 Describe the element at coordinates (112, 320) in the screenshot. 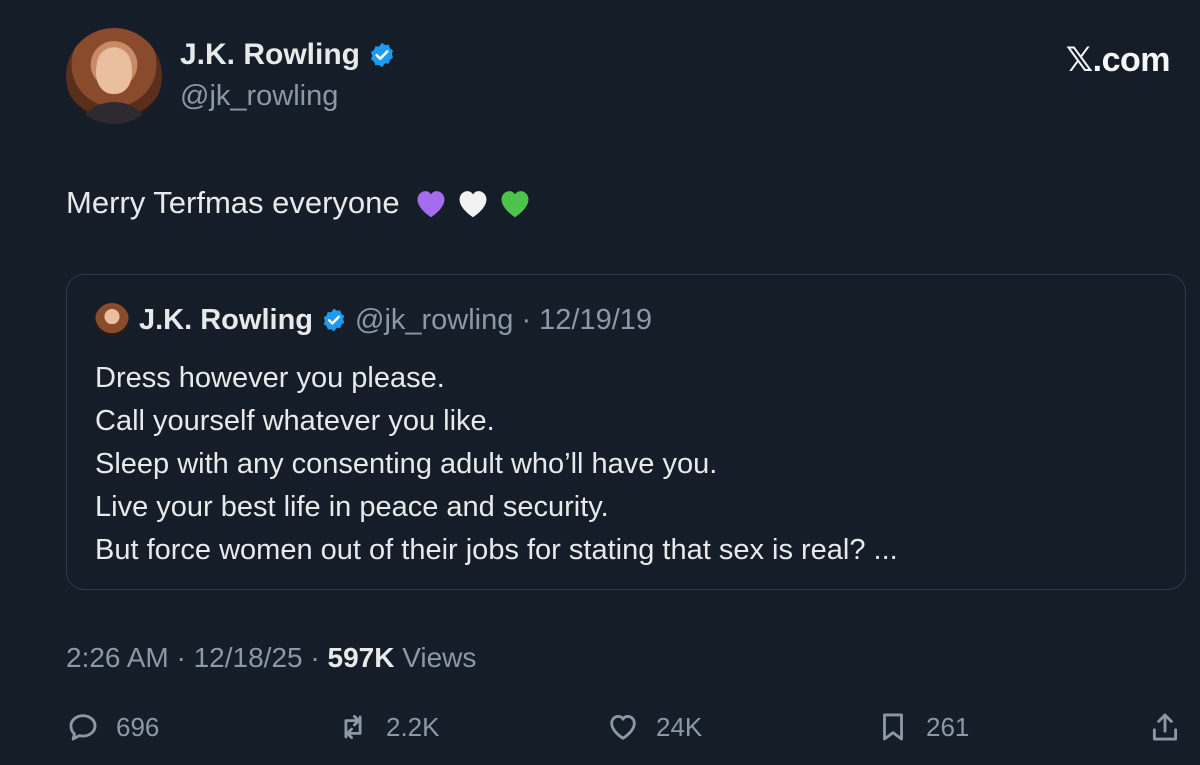

I see `quoted-avatar` at that location.